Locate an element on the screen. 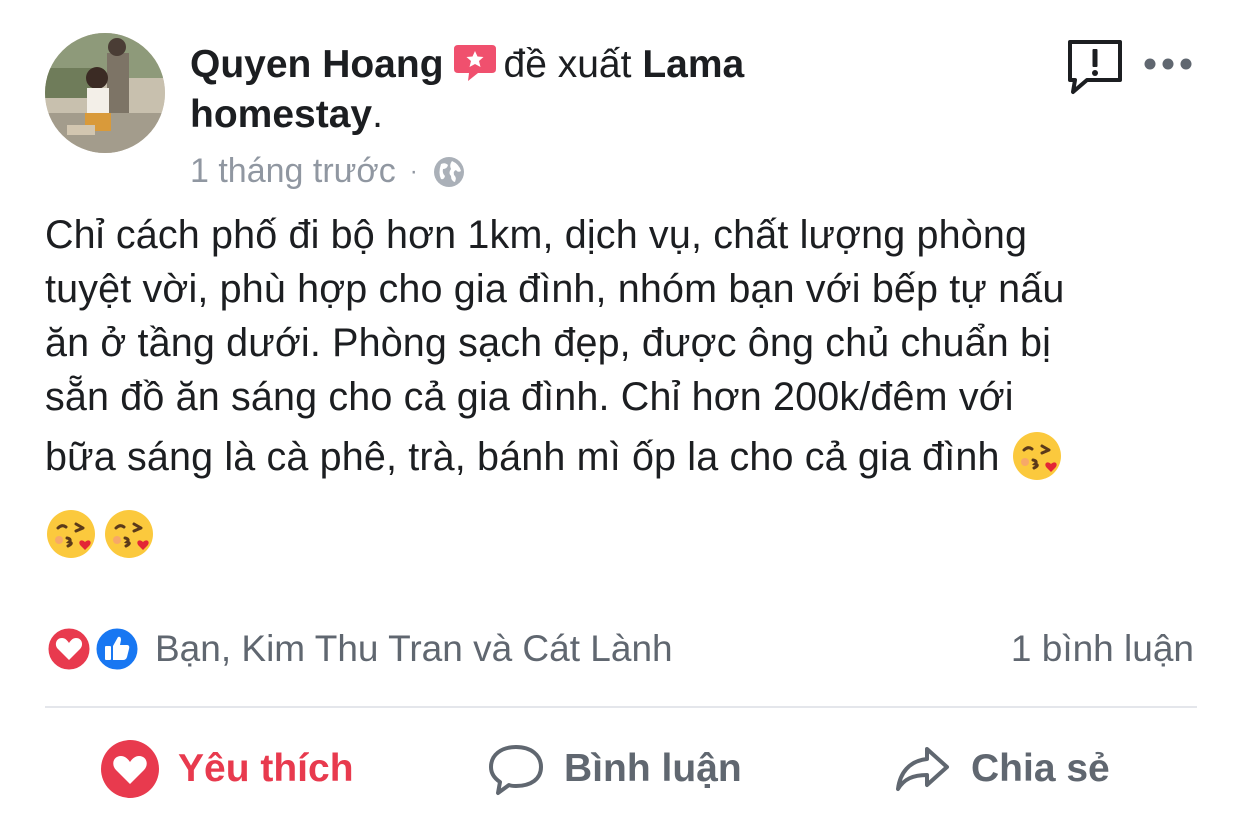 The height and width of the screenshot is (825, 1242). reaction-icons is located at coordinates (95, 649).